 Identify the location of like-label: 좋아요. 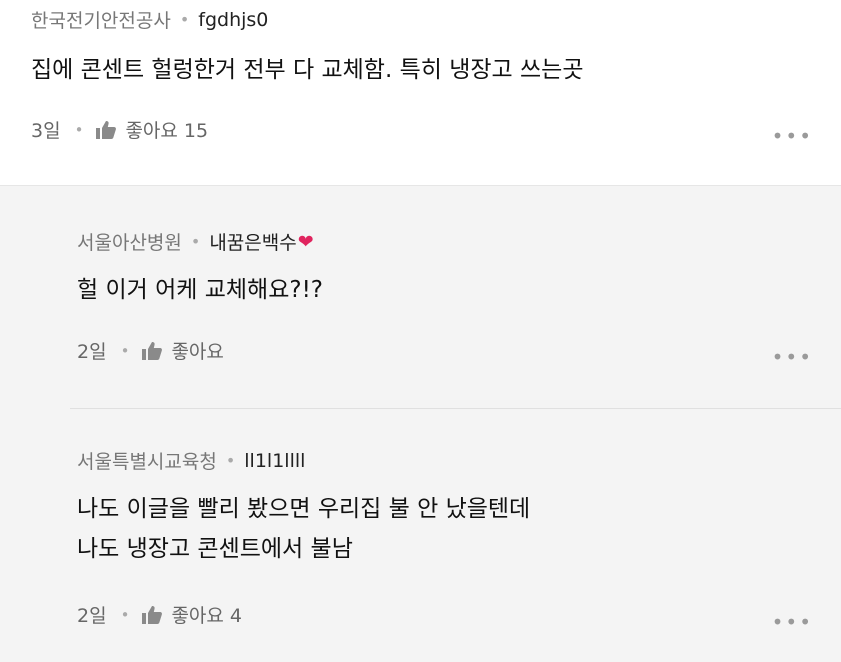
(197, 352).